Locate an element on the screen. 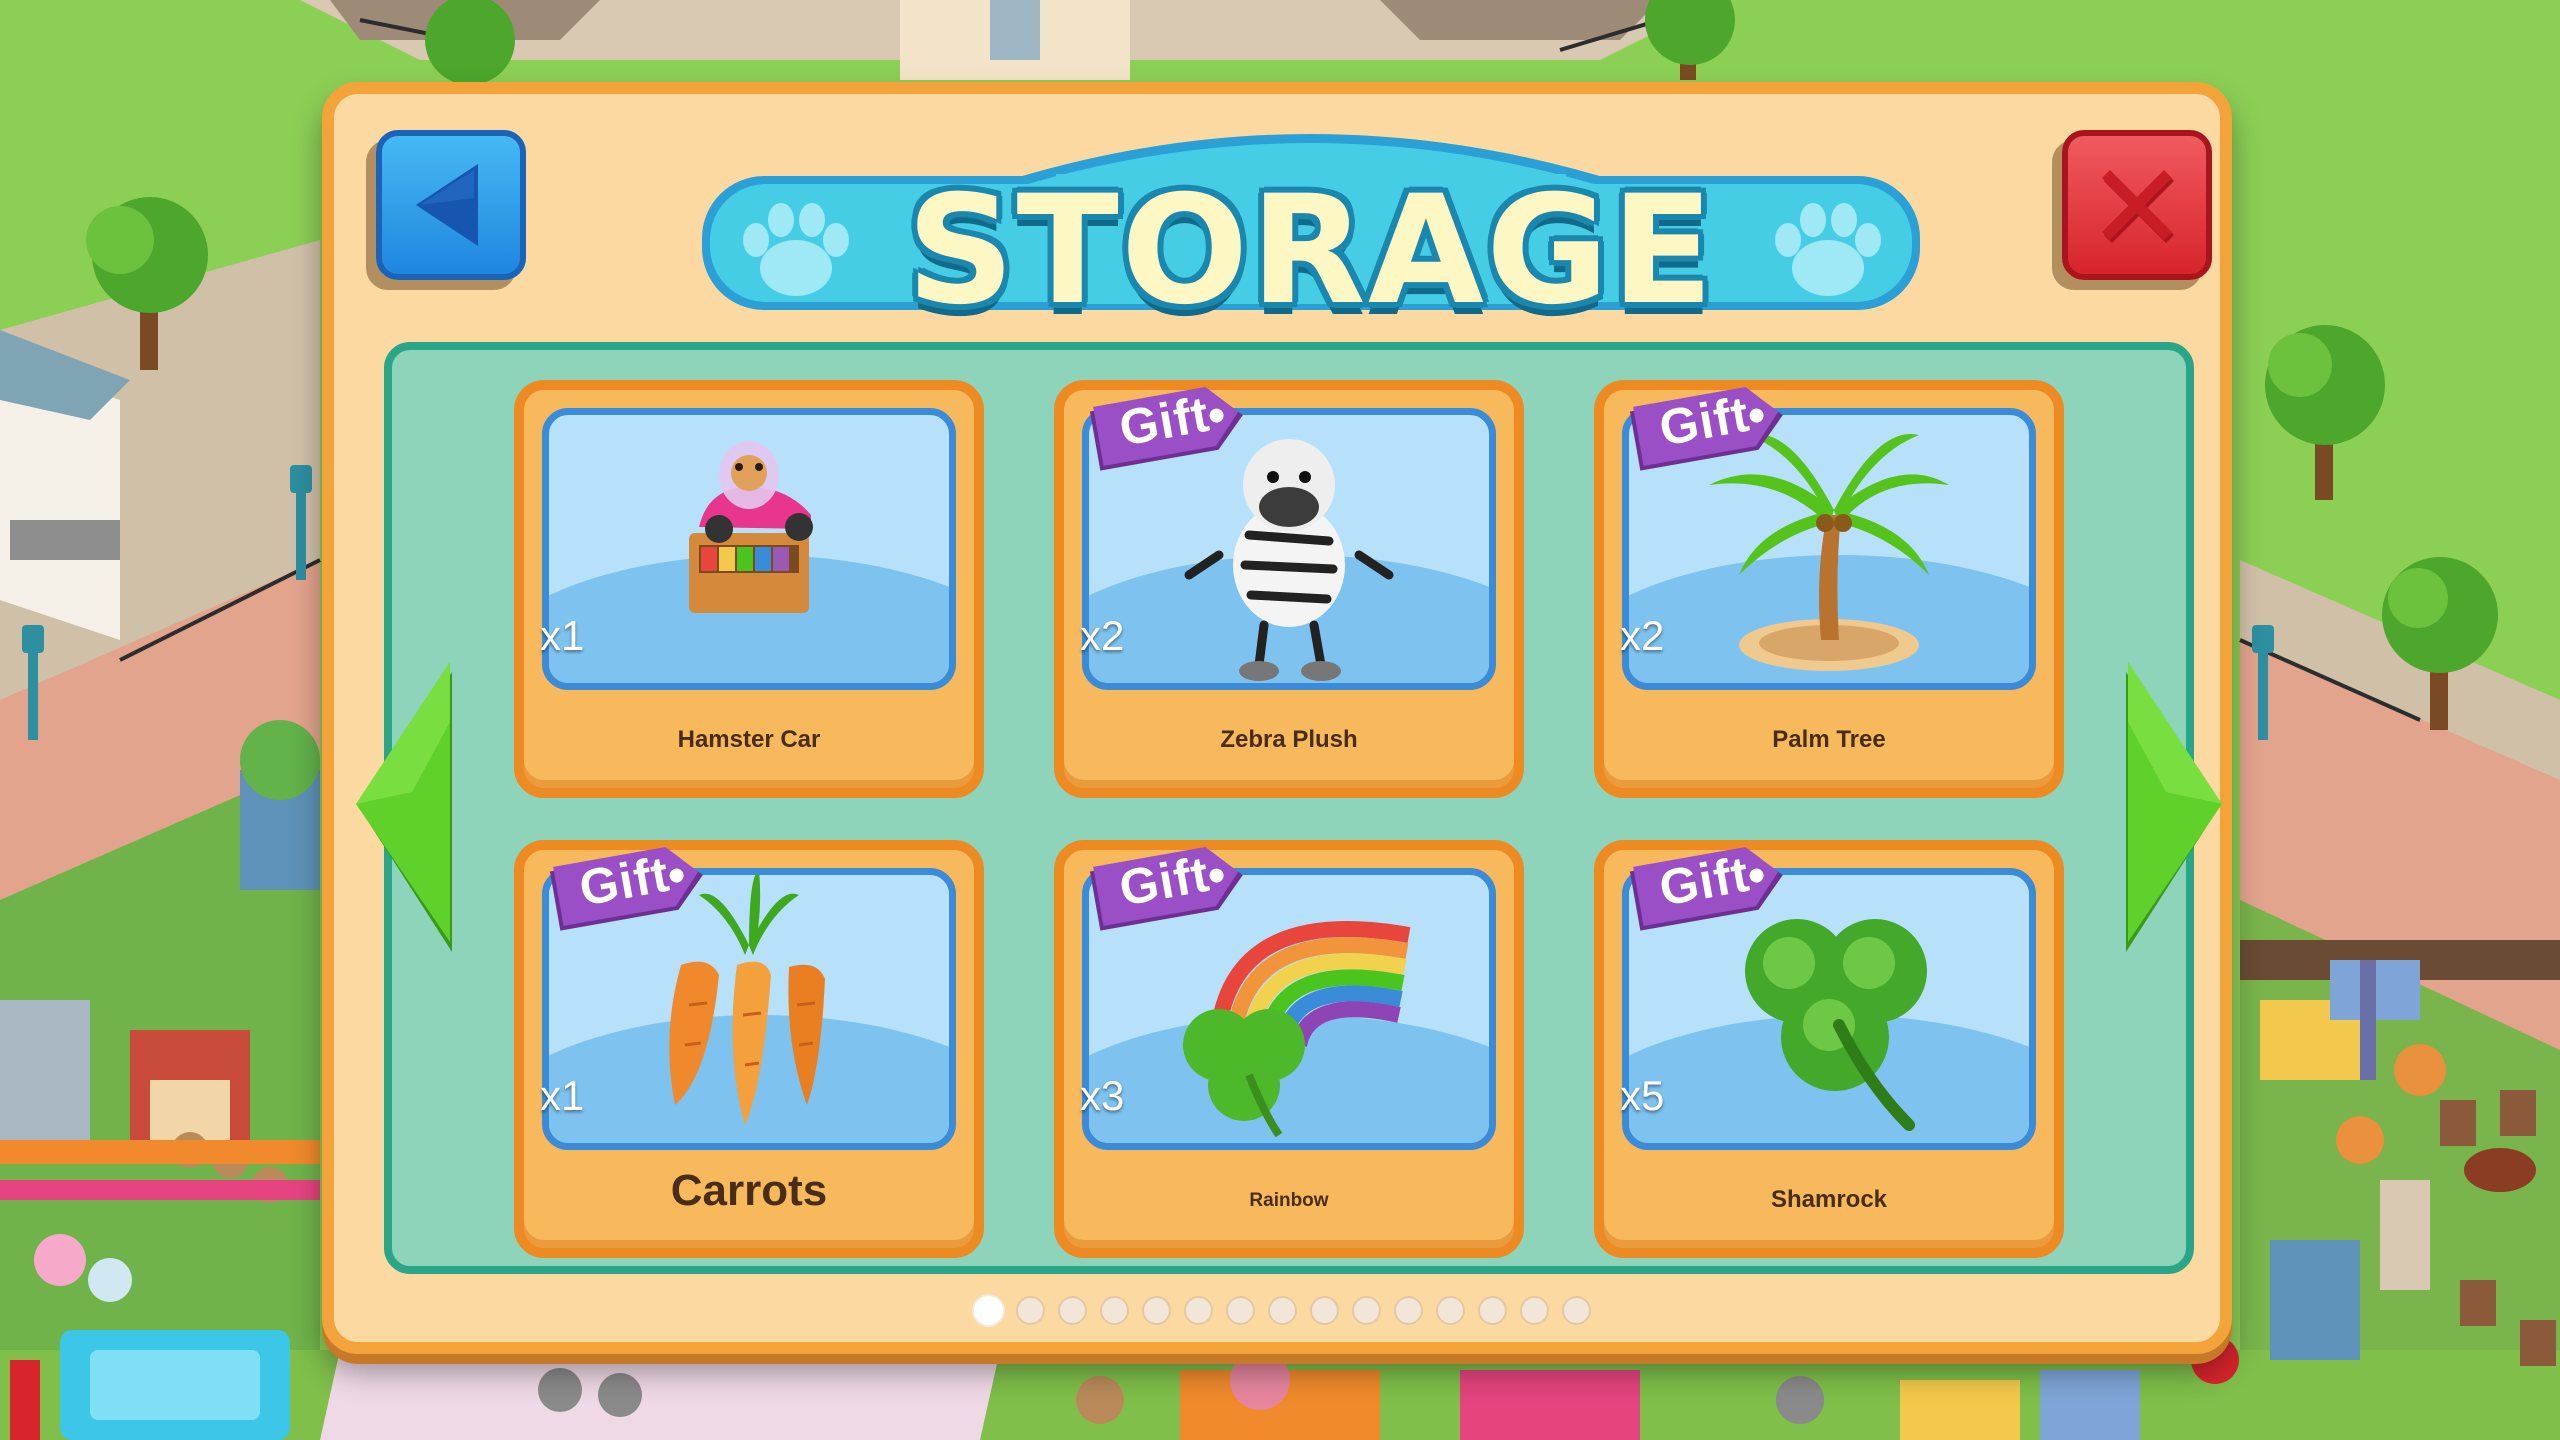 The height and width of the screenshot is (1440, 2560). item-image is located at coordinates (749, 549).